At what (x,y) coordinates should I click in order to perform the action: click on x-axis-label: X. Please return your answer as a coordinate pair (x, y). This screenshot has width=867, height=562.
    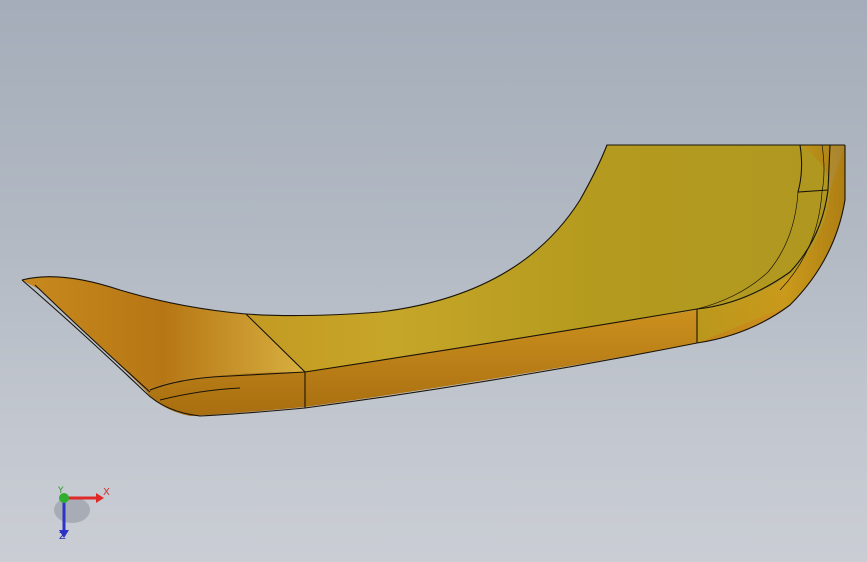
    Looking at the image, I should click on (106, 492).